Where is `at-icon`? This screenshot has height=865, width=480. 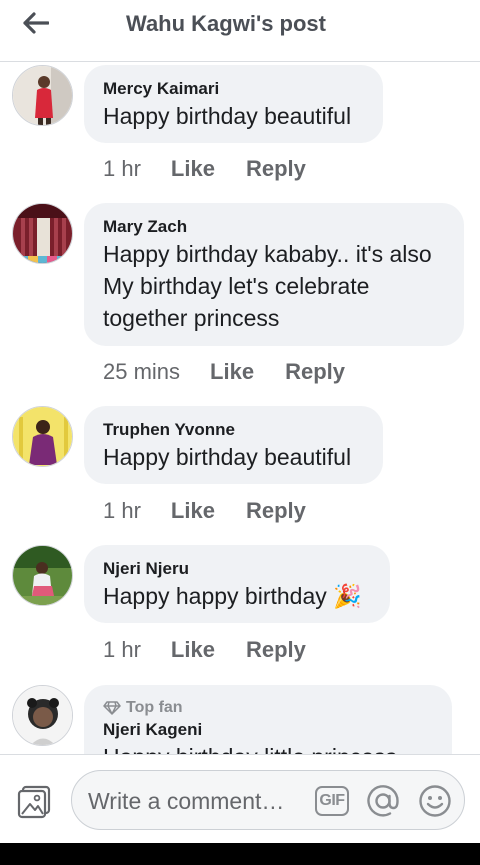
at-icon is located at coordinates (383, 801).